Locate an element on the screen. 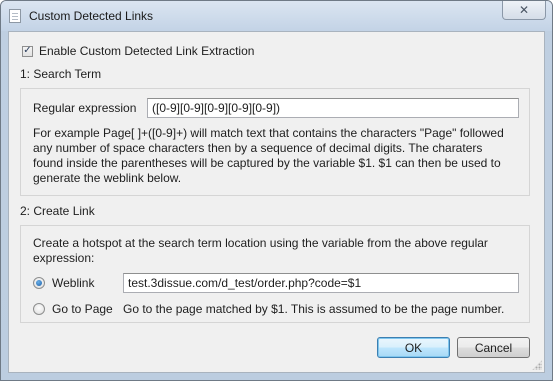 This screenshot has height=381, width=553. cancel-button: Cancel is located at coordinates (493, 347).